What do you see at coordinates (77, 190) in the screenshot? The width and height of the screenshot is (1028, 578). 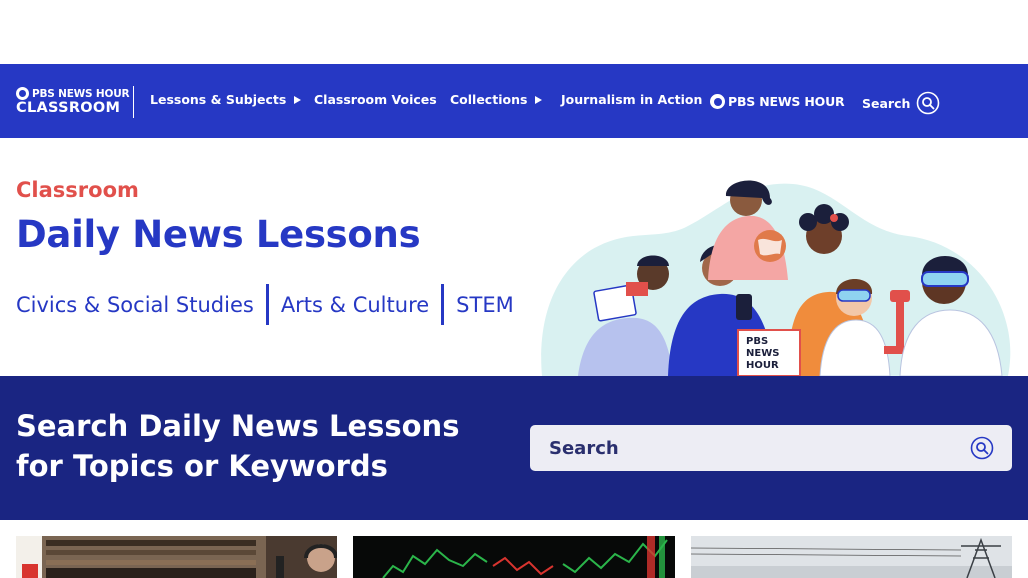 I see `hero-eyebrow: Classroom` at bounding box center [77, 190].